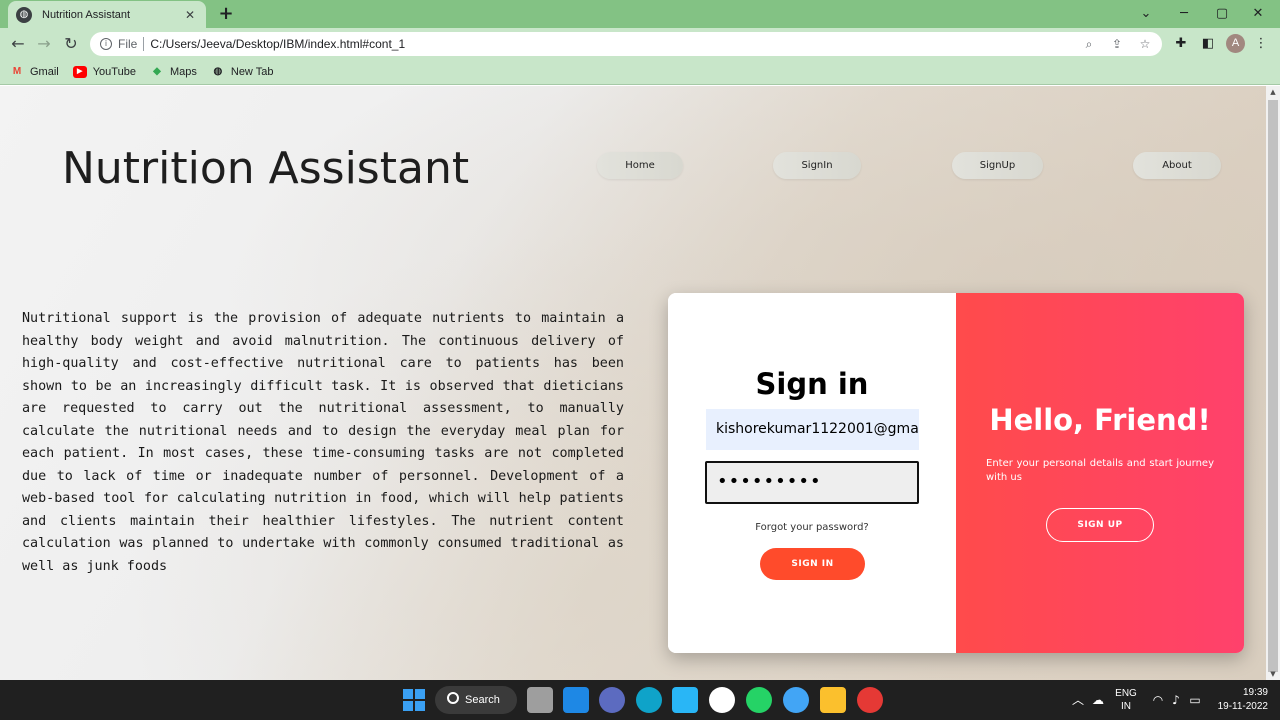  Describe the element at coordinates (1098, 700) in the screenshot. I see `weather-icon: ☁` at that location.